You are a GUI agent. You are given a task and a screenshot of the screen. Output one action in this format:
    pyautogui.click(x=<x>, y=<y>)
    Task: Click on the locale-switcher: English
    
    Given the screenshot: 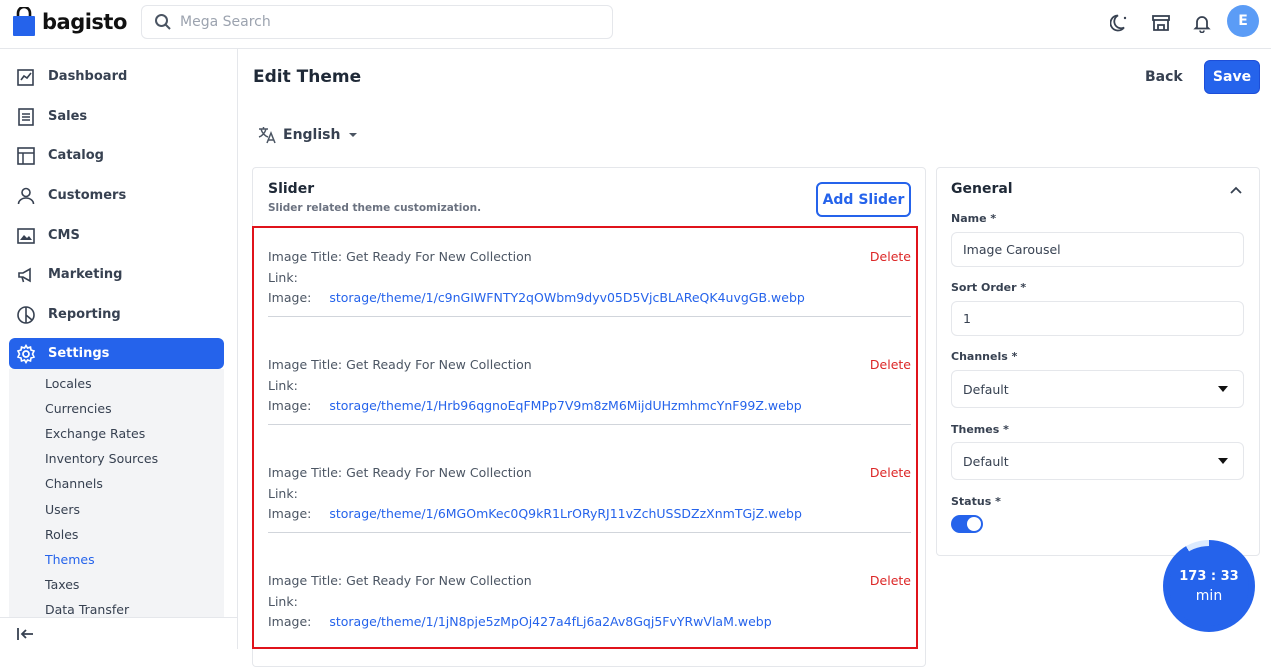 What is the action you would take?
    pyautogui.click(x=308, y=135)
    